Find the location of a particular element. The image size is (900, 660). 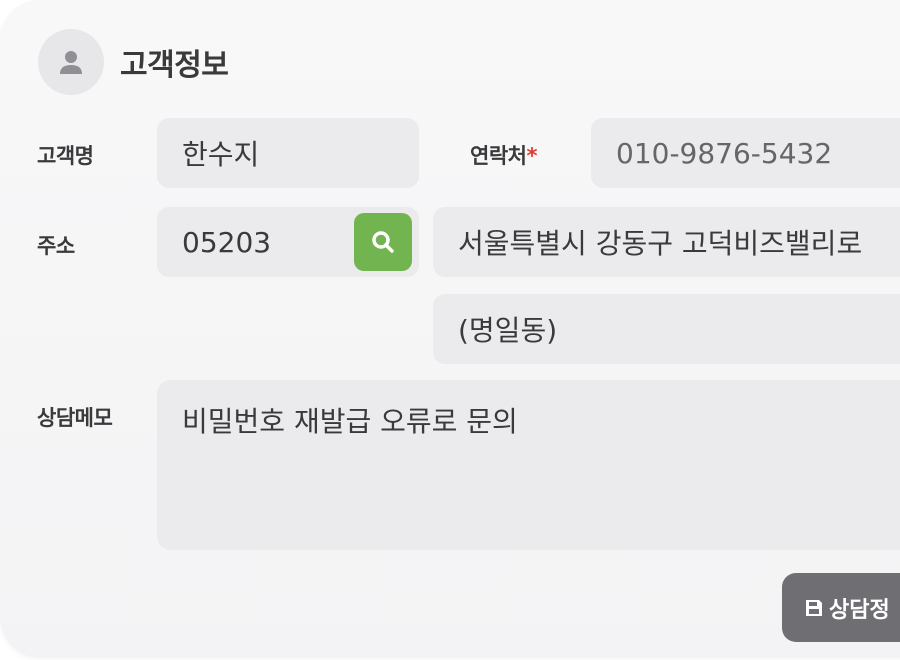

card-header: 고객정보 is located at coordinates (133, 62).